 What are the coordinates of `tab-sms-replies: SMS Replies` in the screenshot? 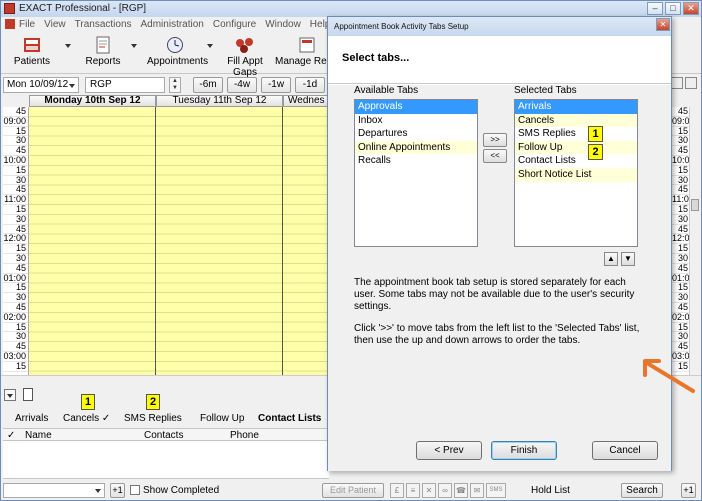 It's located at (153, 418).